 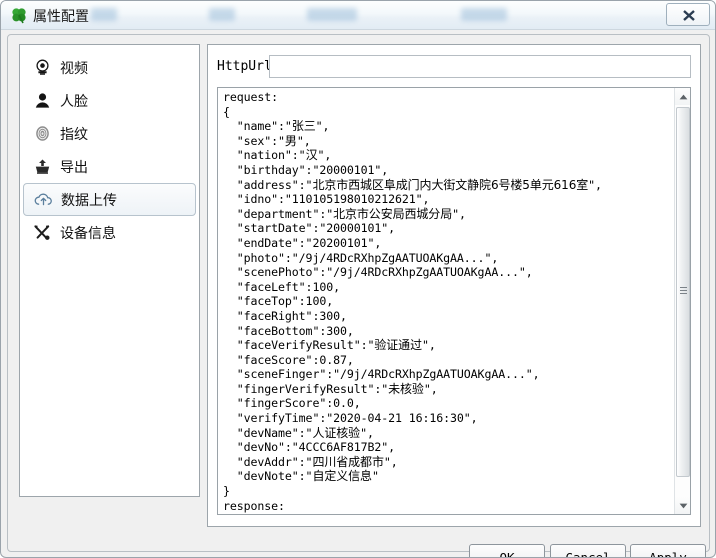 I want to click on sidebar-item-label: 人脸, so click(x=74, y=101).